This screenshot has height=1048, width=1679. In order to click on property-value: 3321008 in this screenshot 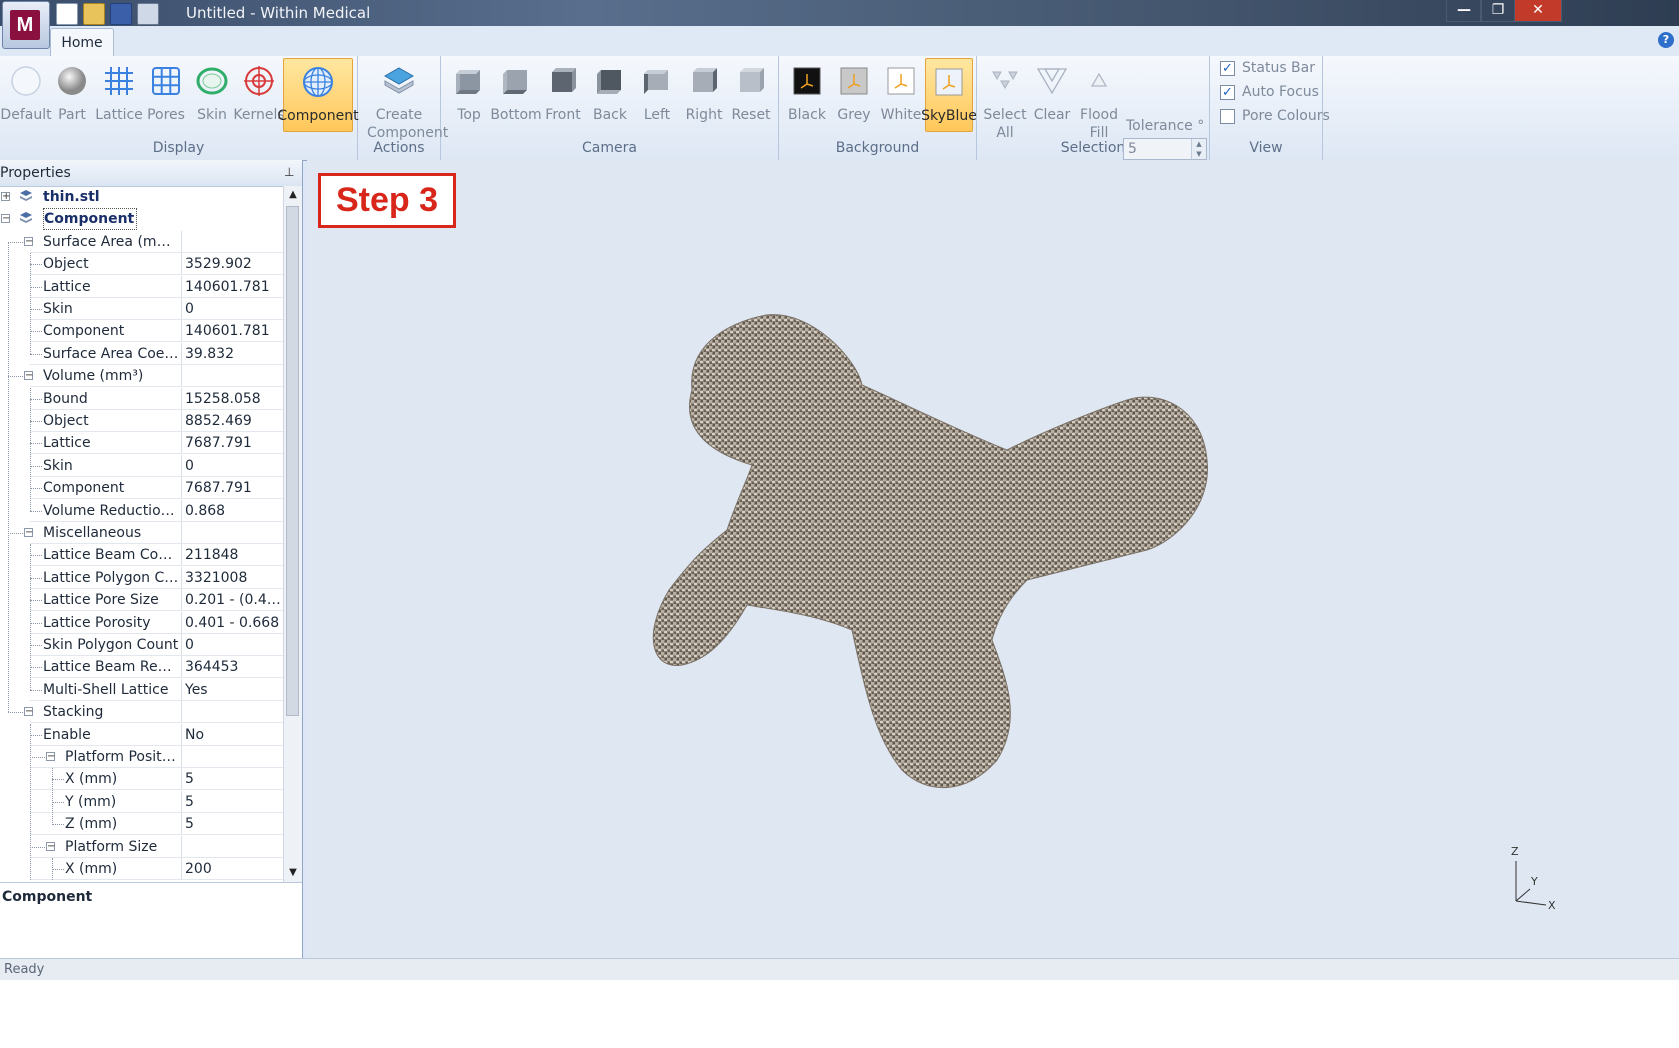, I will do `click(233, 578)`.